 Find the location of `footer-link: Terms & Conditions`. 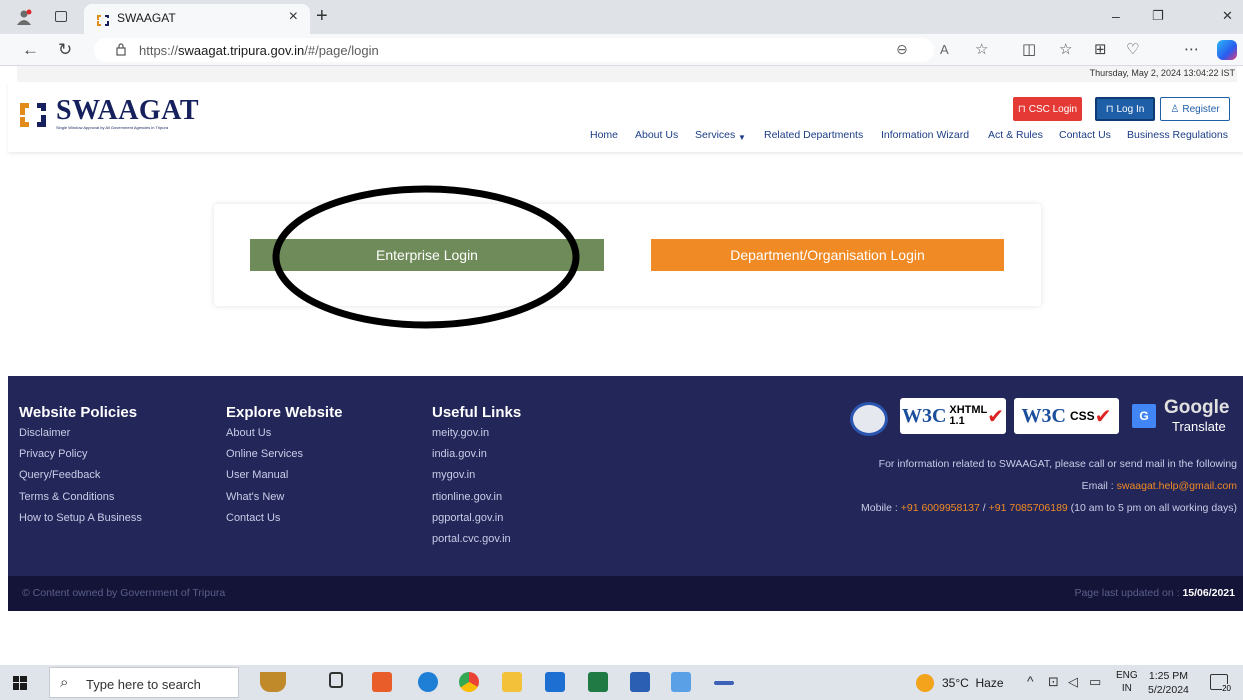

footer-link: Terms & Conditions is located at coordinates (80, 501).